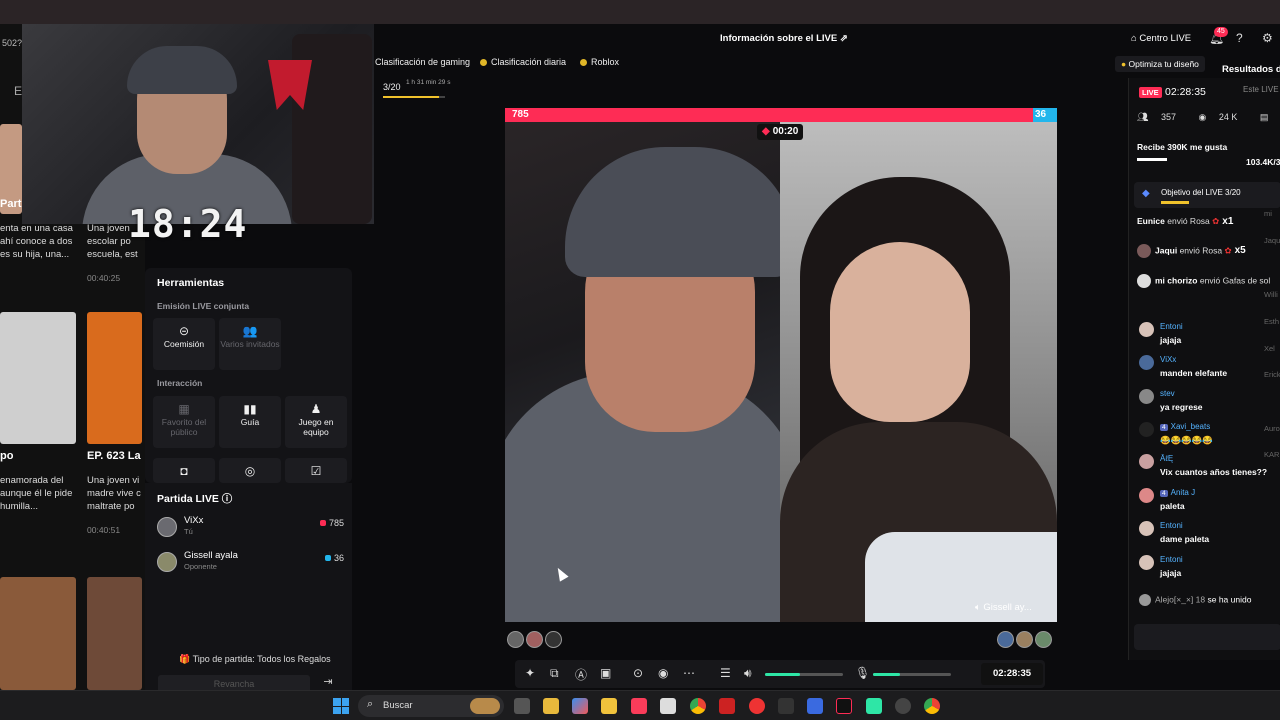 This screenshot has width=1280, height=720. What do you see at coordinates (1171, 340) in the screenshot?
I see `chat-text: jajaja` at bounding box center [1171, 340].